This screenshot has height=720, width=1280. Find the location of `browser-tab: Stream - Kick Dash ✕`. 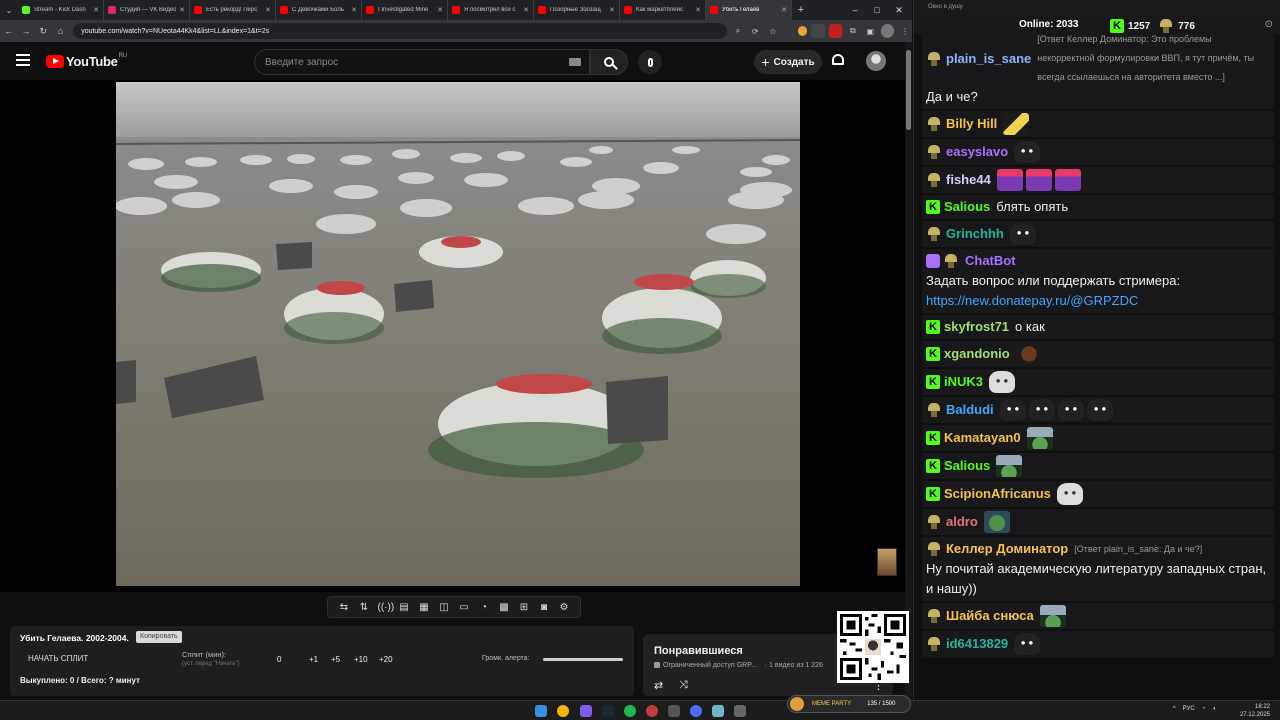

browser-tab: Stream - Kick Dash ✕ is located at coordinates (61, 10).